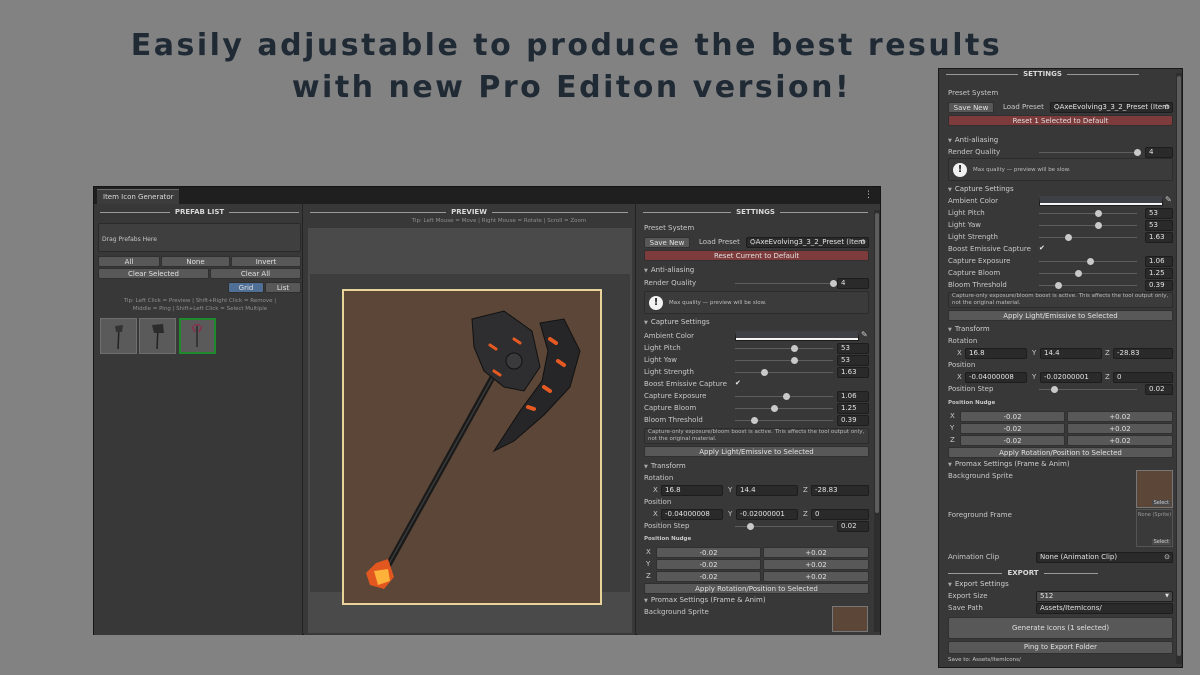  I want to click on animation-clip-field: None (Animation Clip) ⊙, so click(1104, 557).